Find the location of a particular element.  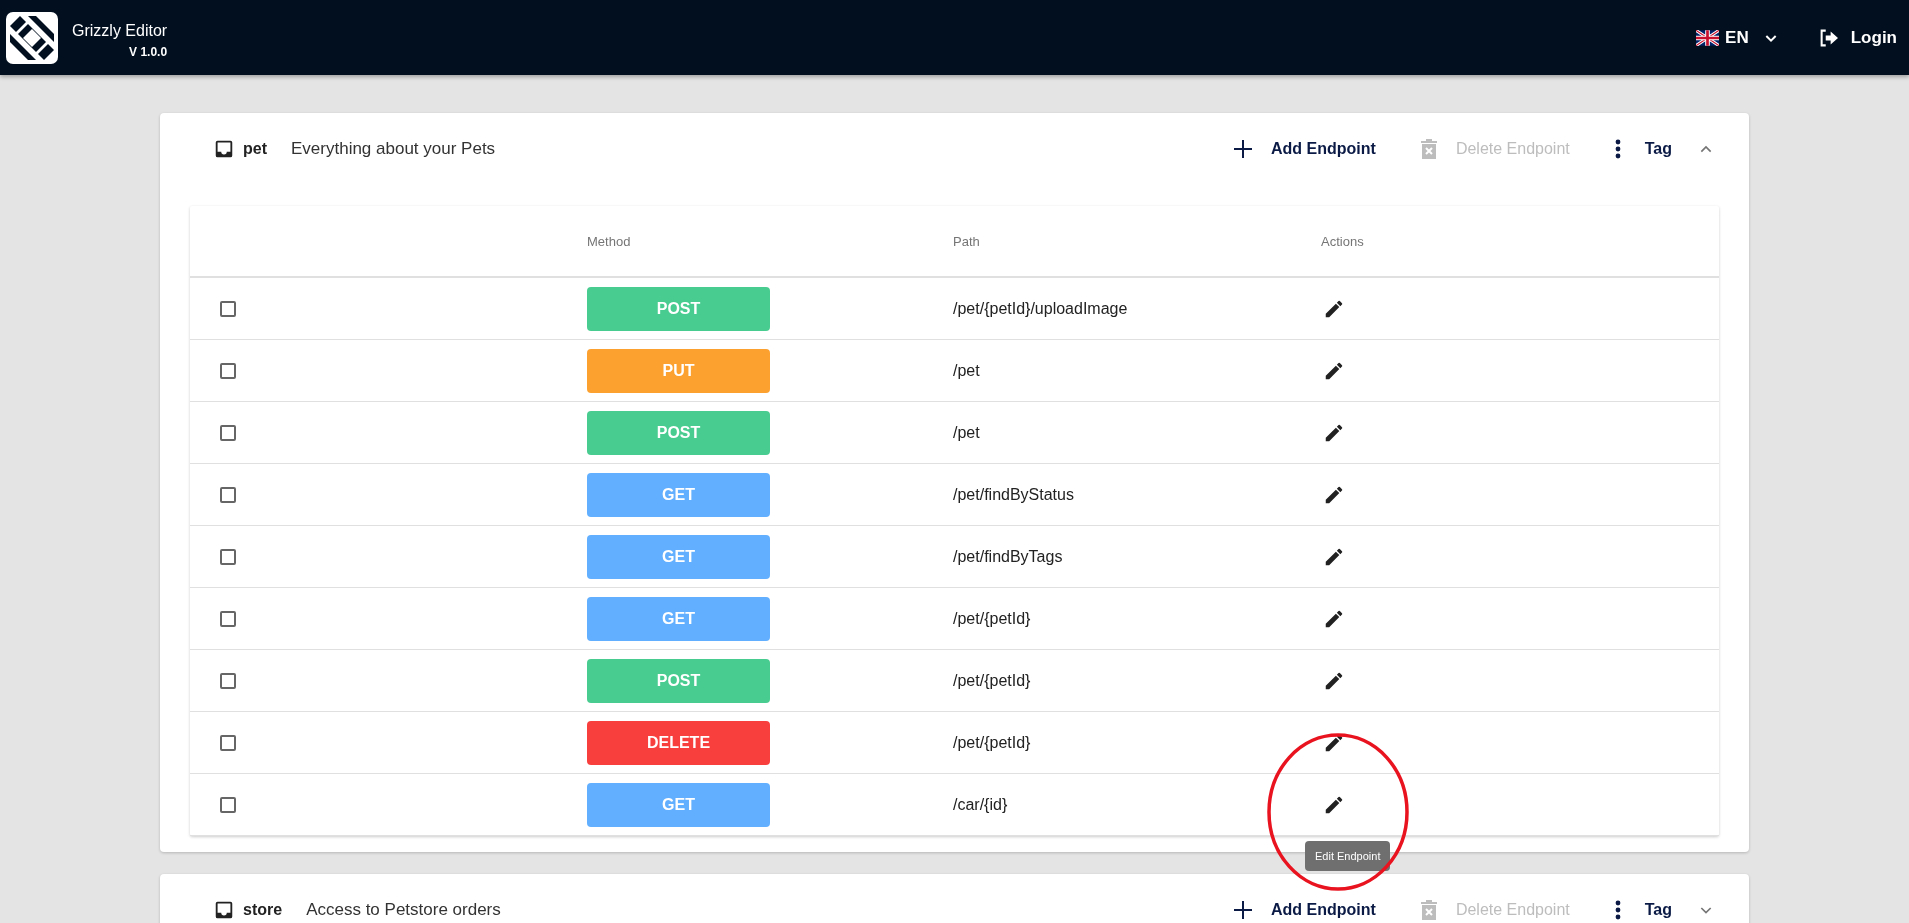

method-badge: PUT is located at coordinates (678, 370).